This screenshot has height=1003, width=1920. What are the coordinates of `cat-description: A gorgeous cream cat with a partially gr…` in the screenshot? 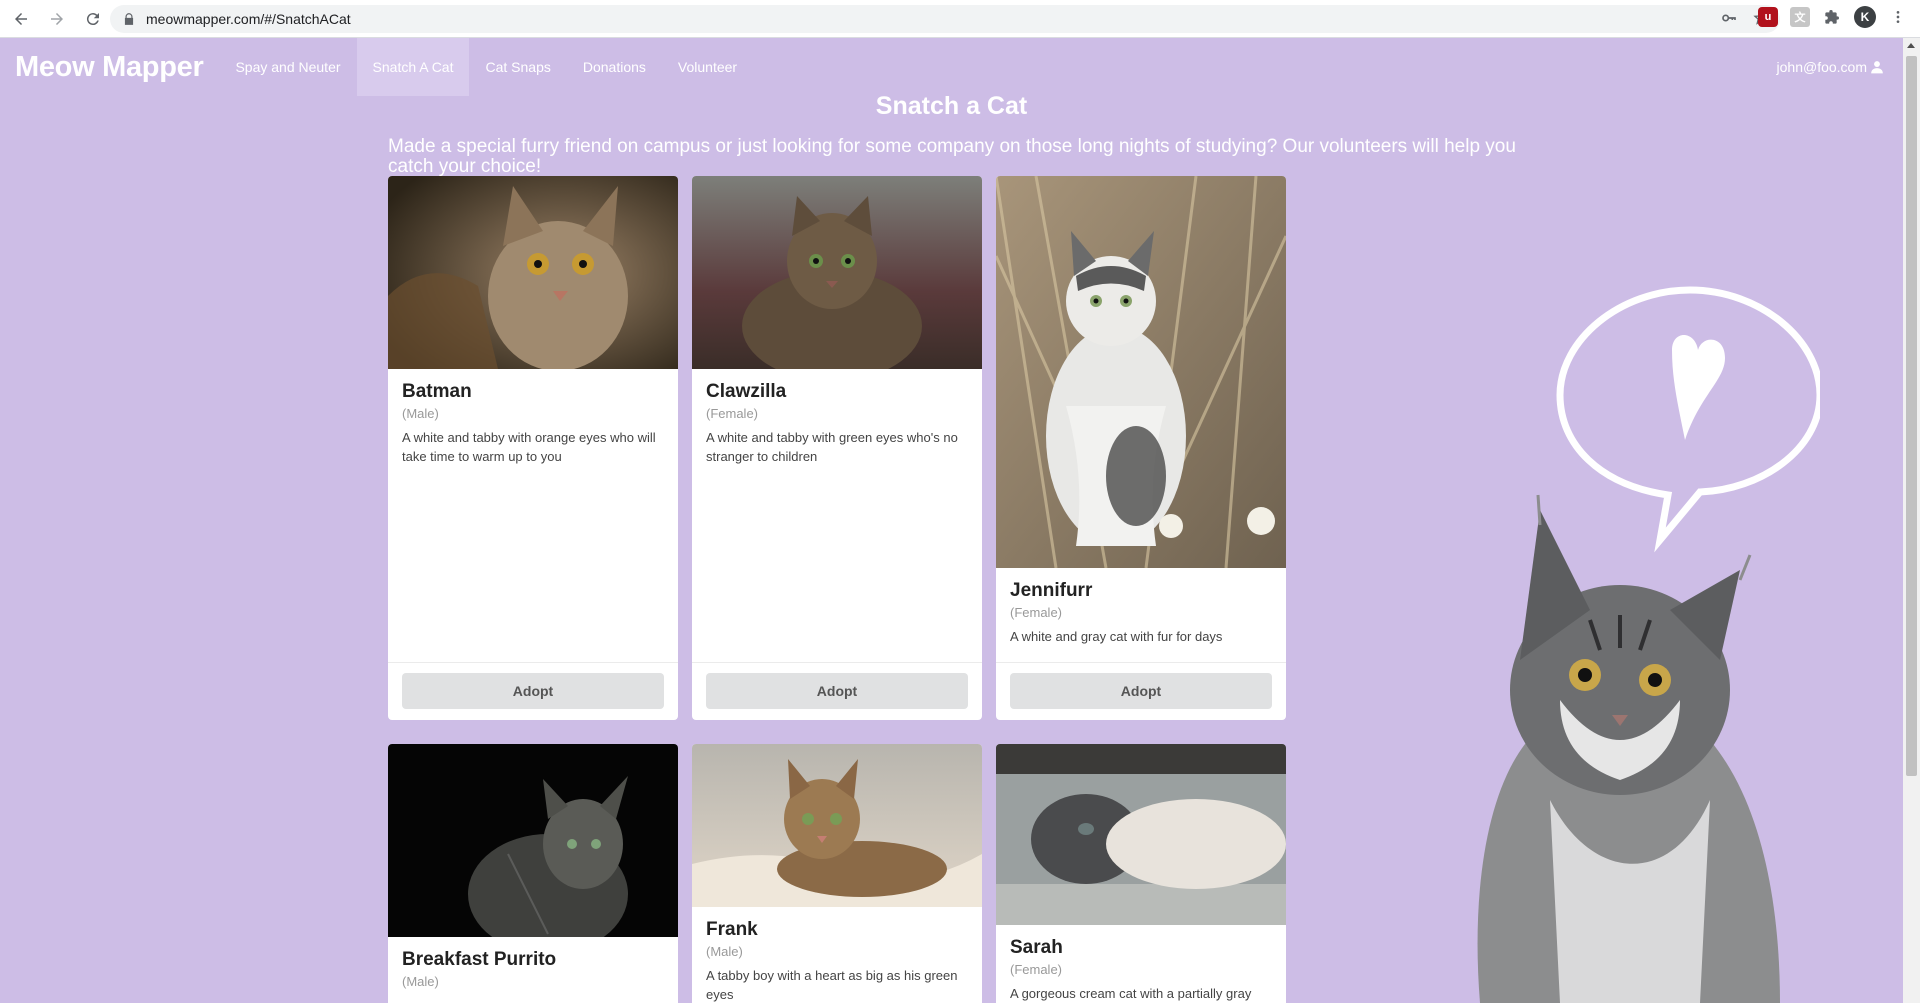 It's located at (1131, 993).